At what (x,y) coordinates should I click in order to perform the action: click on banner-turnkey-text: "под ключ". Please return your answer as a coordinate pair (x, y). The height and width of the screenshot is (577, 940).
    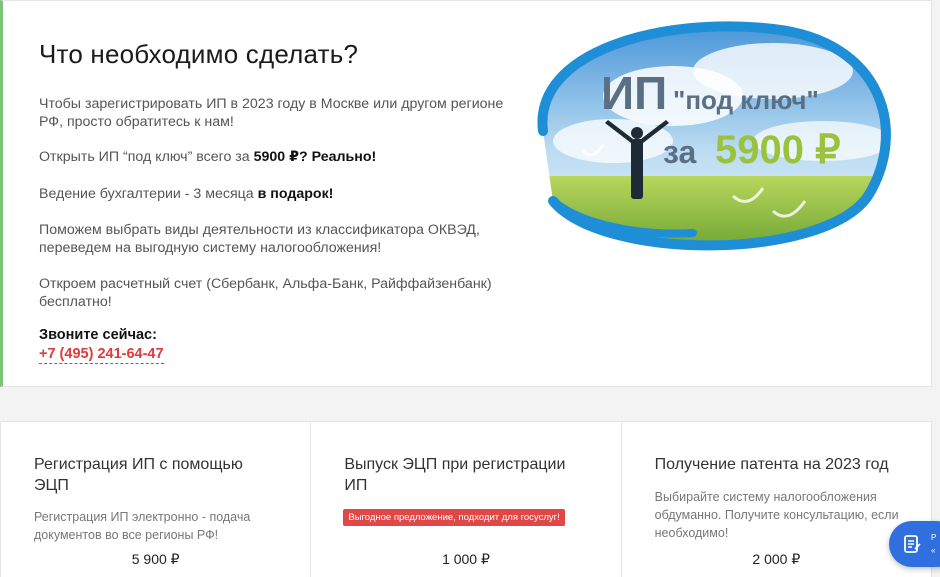
    Looking at the image, I should click on (746, 100).